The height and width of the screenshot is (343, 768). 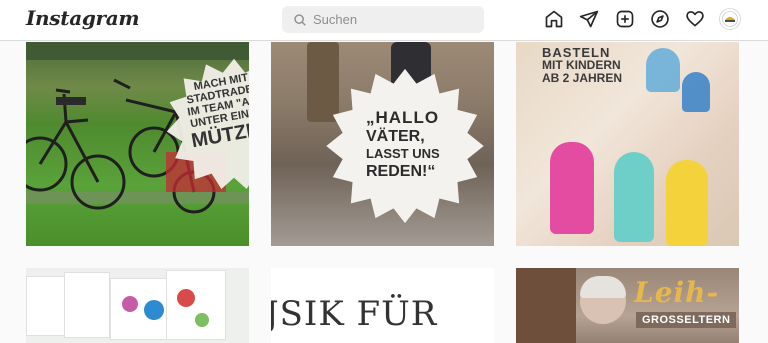 What do you see at coordinates (686, 320) in the screenshot?
I see `post-subtitle: GROSSELTERN` at bounding box center [686, 320].